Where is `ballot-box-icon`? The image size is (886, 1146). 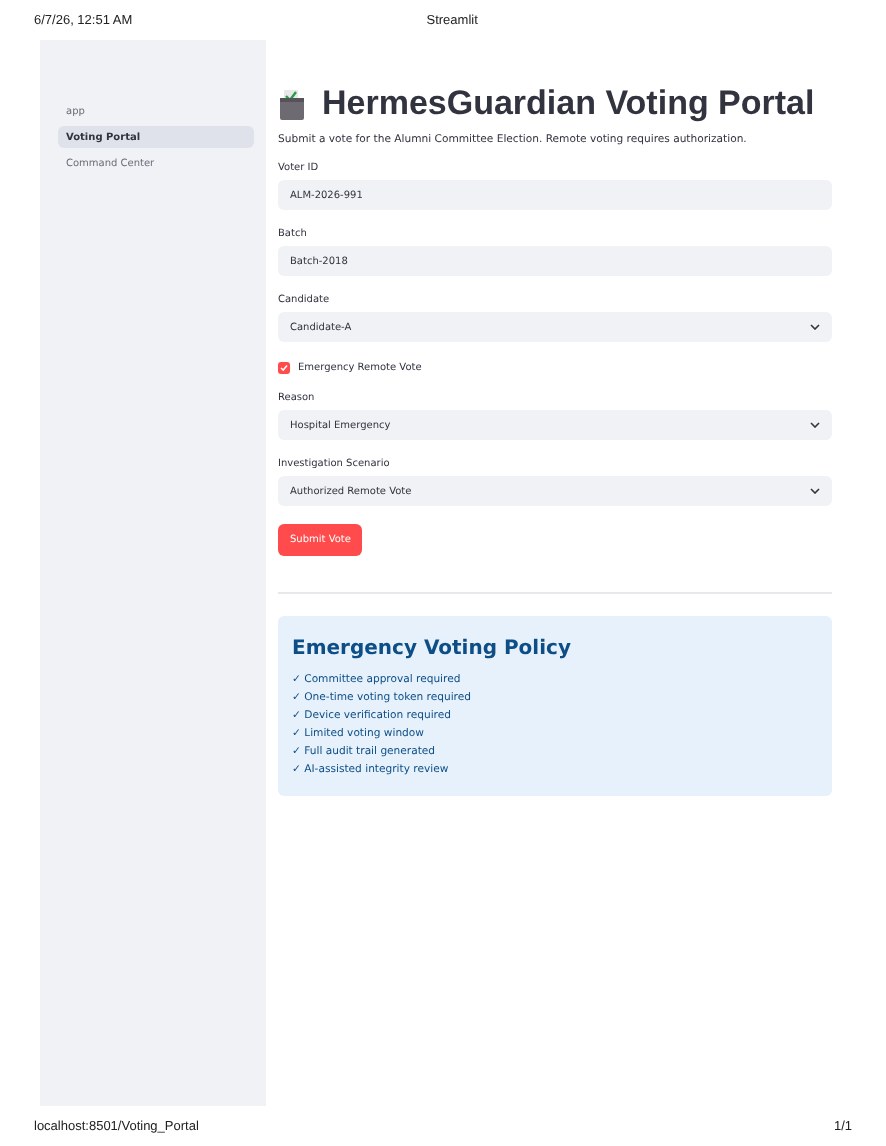 ballot-box-icon is located at coordinates (292, 104).